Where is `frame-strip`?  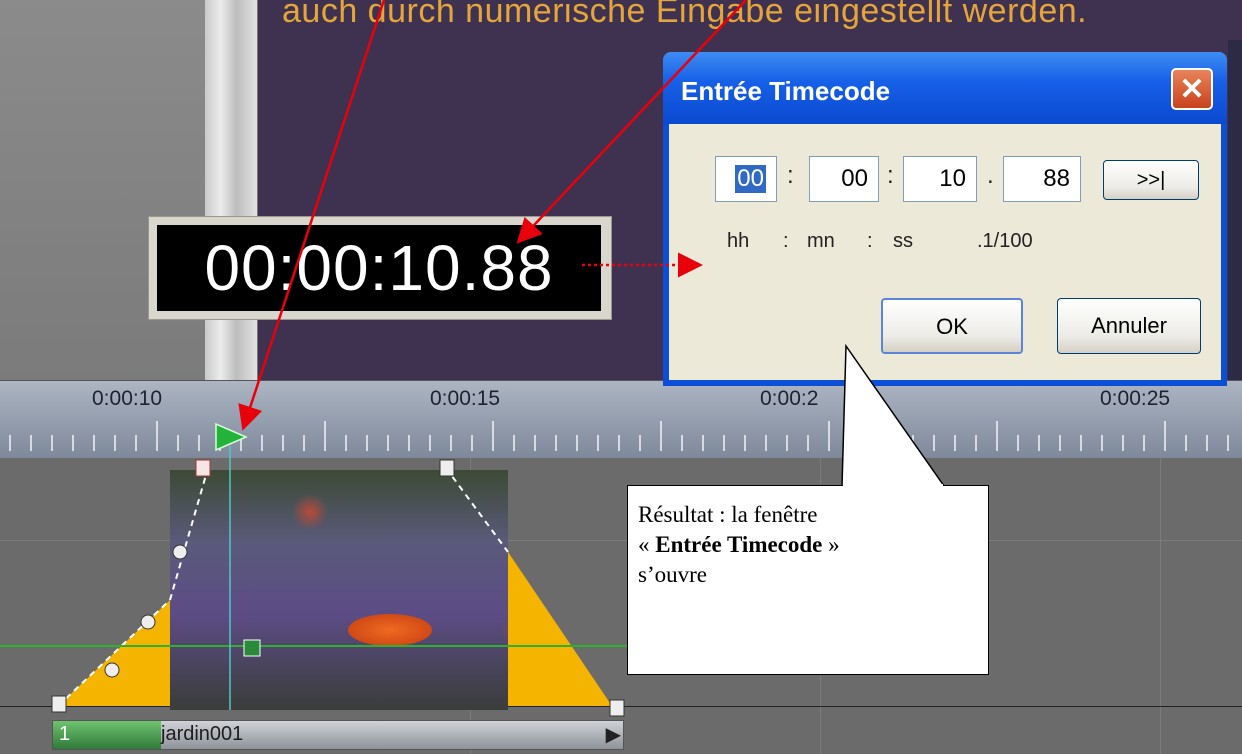 frame-strip is located at coordinates (231, 190).